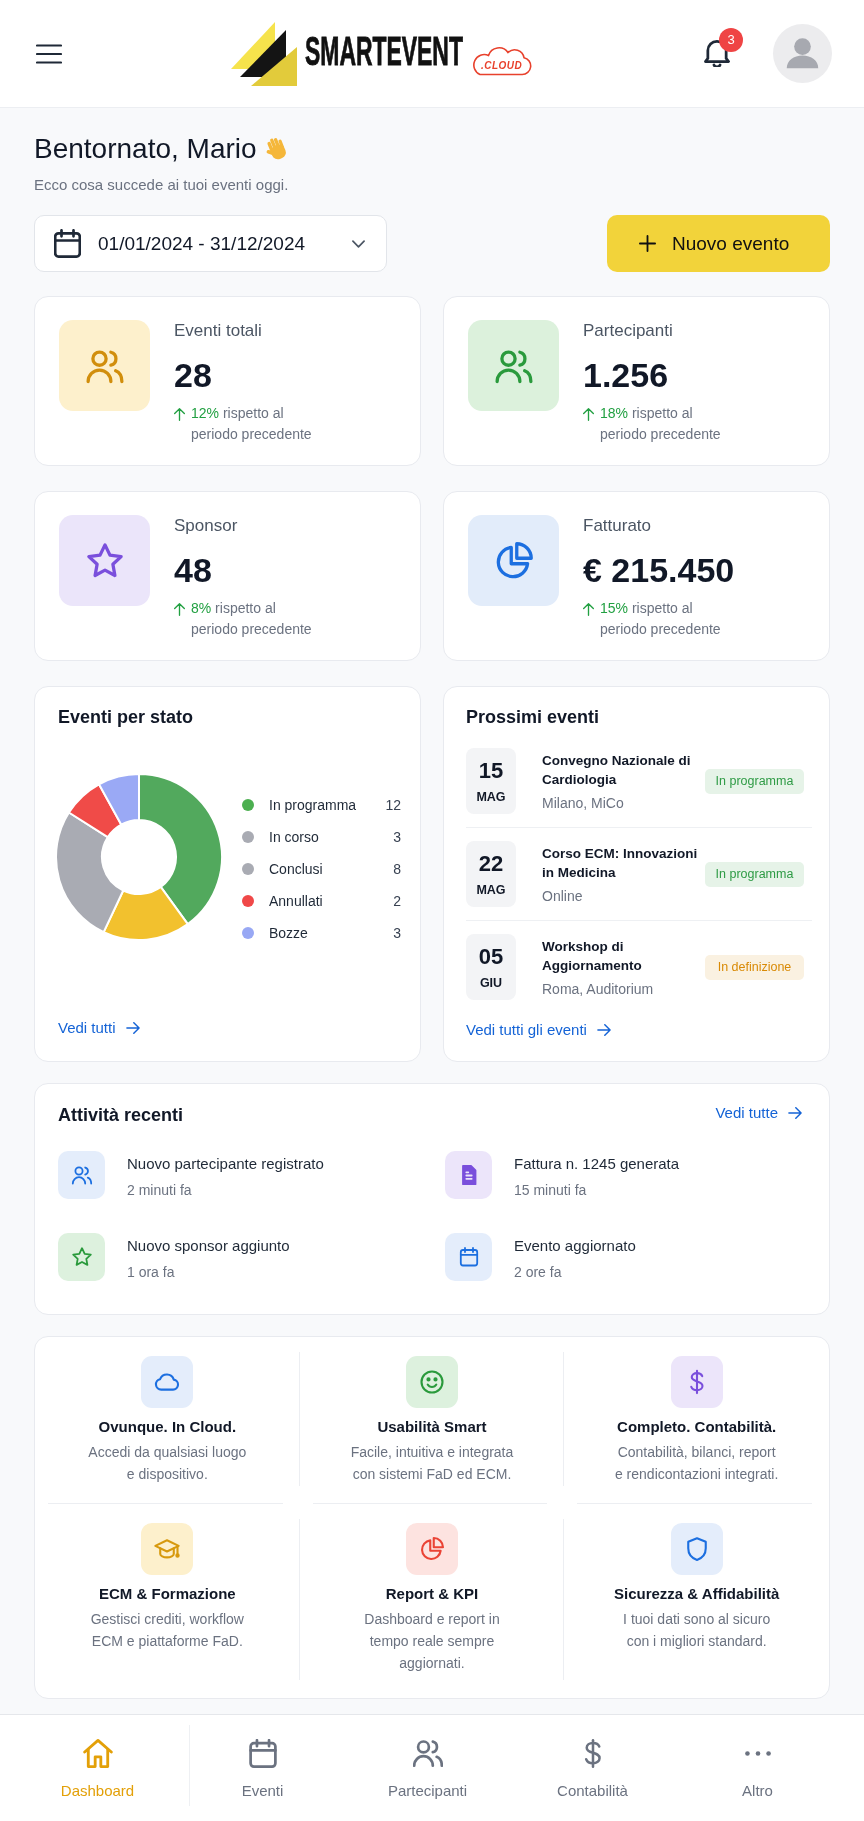 This screenshot has height=1821, width=864. What do you see at coordinates (160, 1190) in the screenshot?
I see `activity-time: 2 minuti fa` at bounding box center [160, 1190].